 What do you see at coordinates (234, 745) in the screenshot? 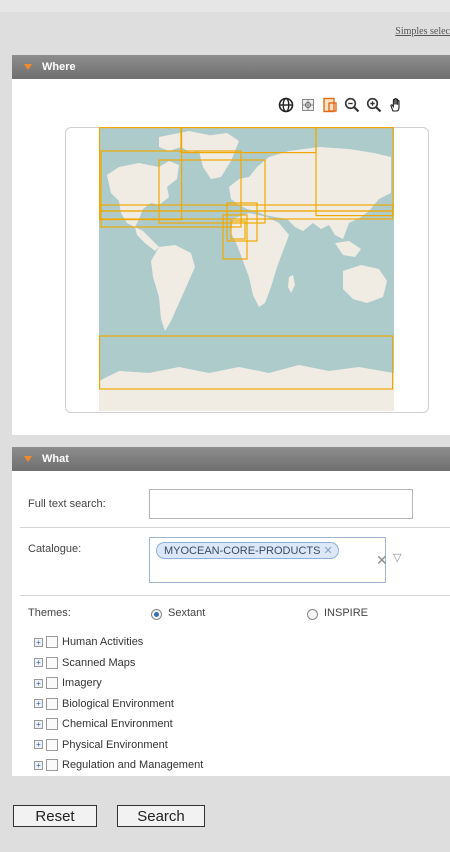
I see `tree-item: + Physical Environment` at bounding box center [234, 745].